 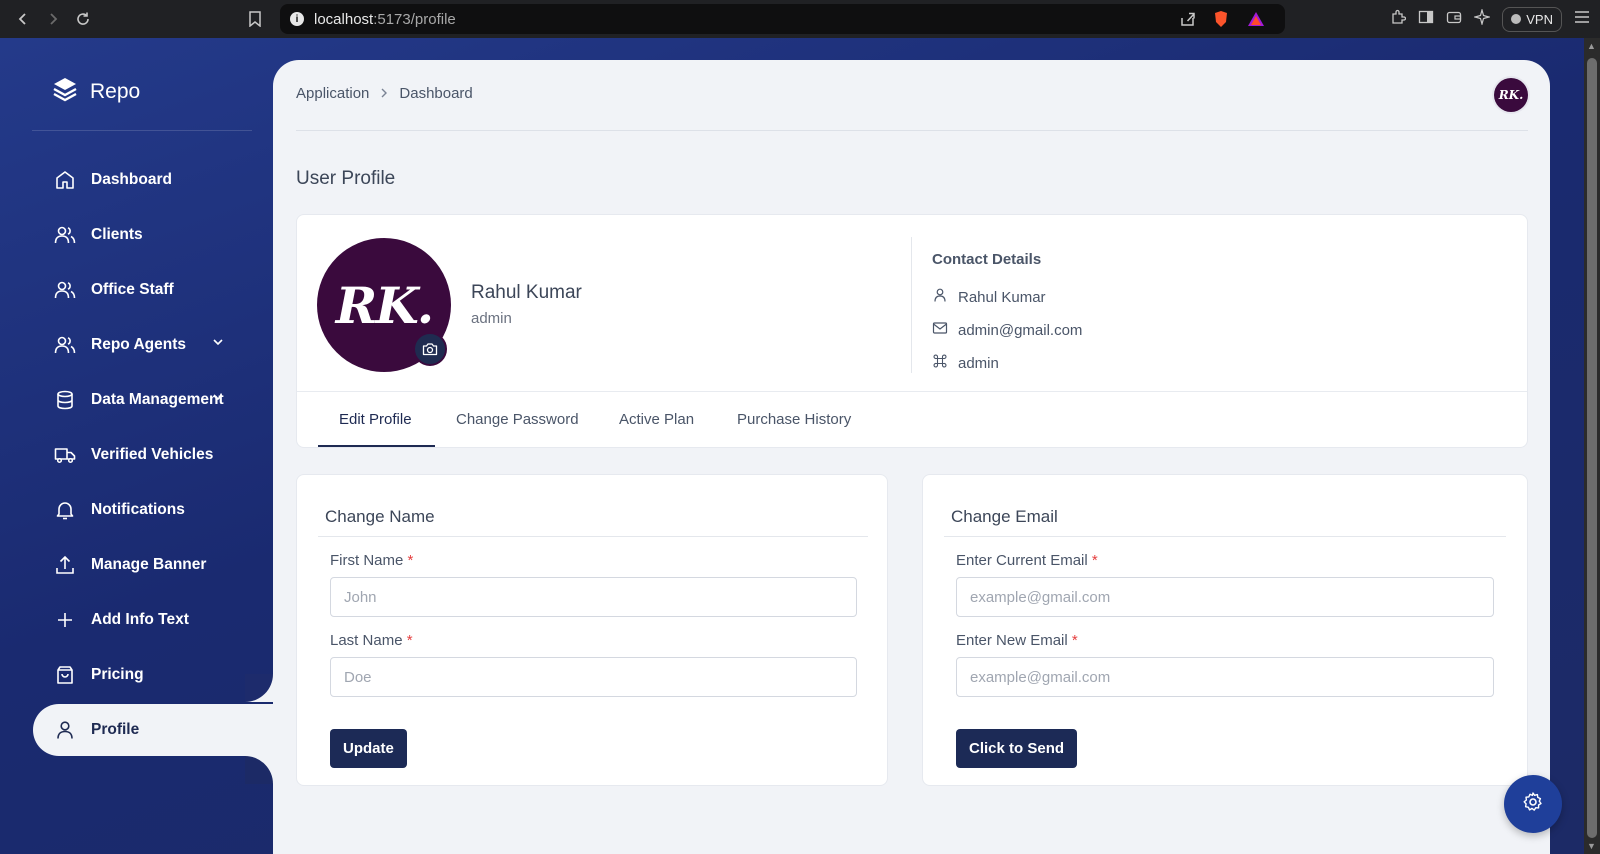 What do you see at coordinates (153, 180) in the screenshot?
I see `sidebar-item-dashboard: Dashboard` at bounding box center [153, 180].